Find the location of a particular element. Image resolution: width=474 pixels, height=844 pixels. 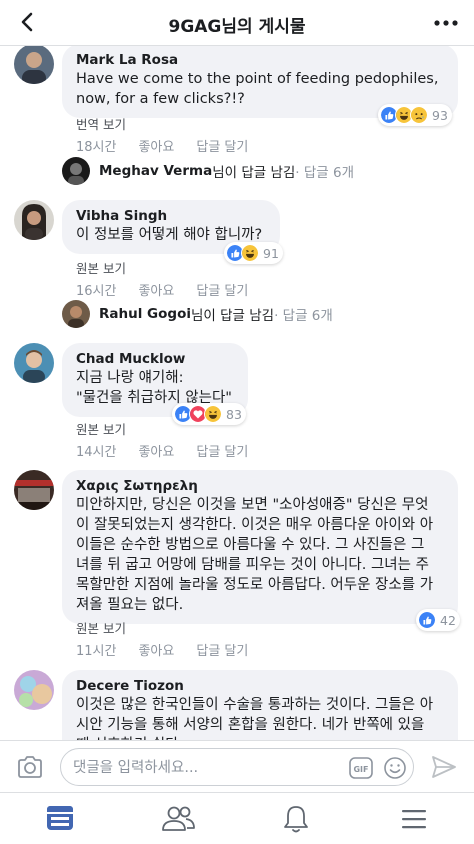

comment-input is located at coordinates (208, 768).